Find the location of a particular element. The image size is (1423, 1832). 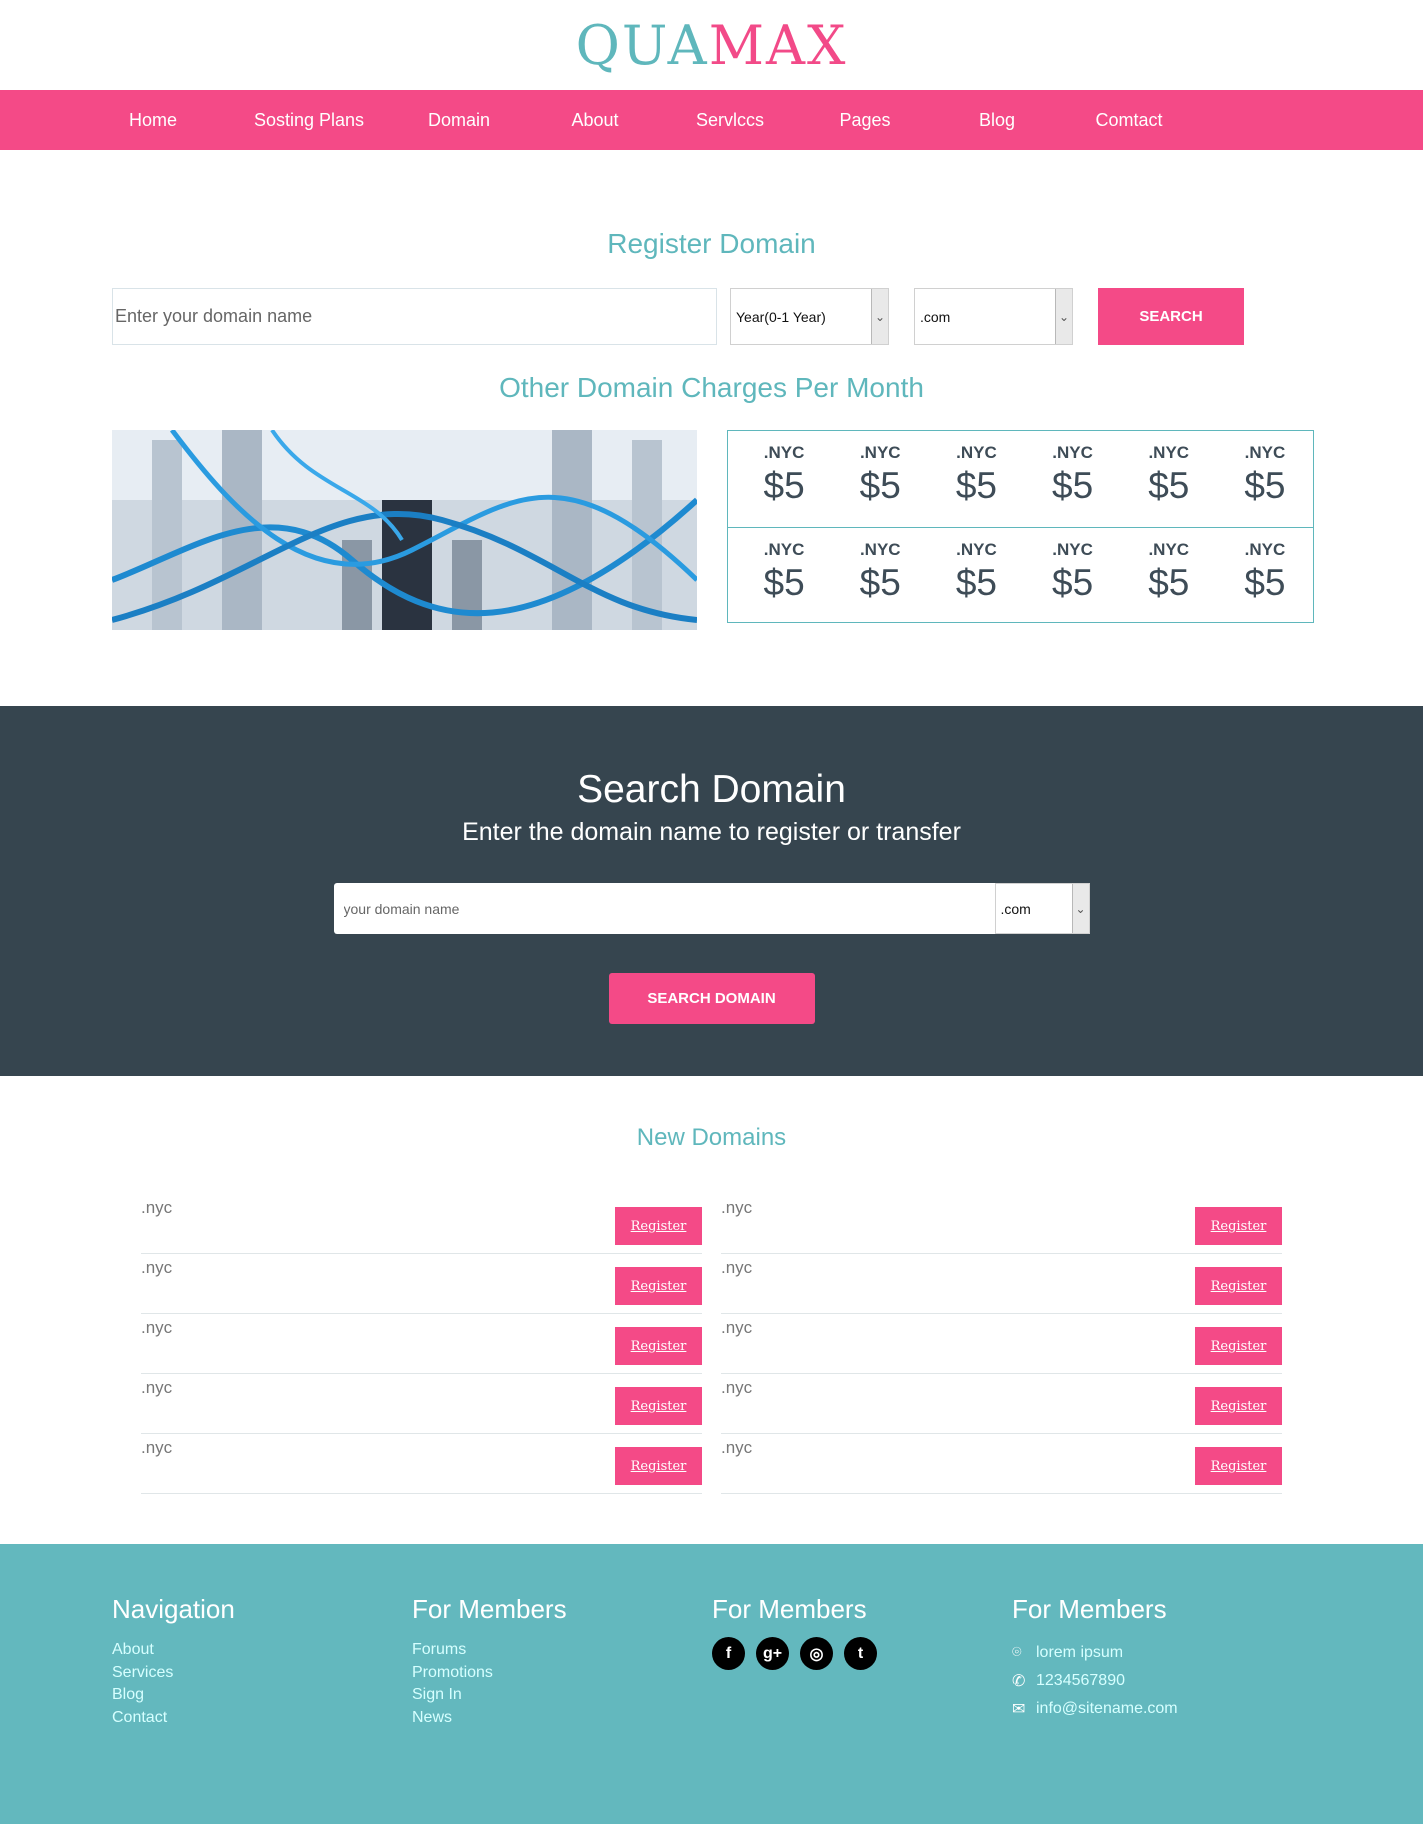

contact-email: ✉ info@sitename.com is located at coordinates (1162, 1709).